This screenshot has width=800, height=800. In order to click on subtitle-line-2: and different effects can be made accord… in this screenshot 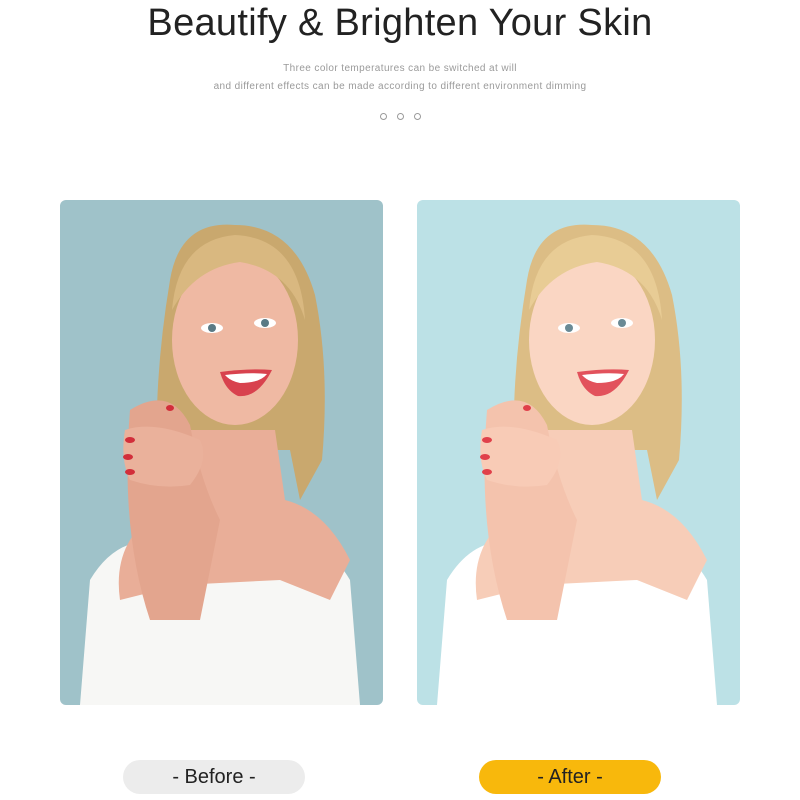, I will do `click(400, 86)`.